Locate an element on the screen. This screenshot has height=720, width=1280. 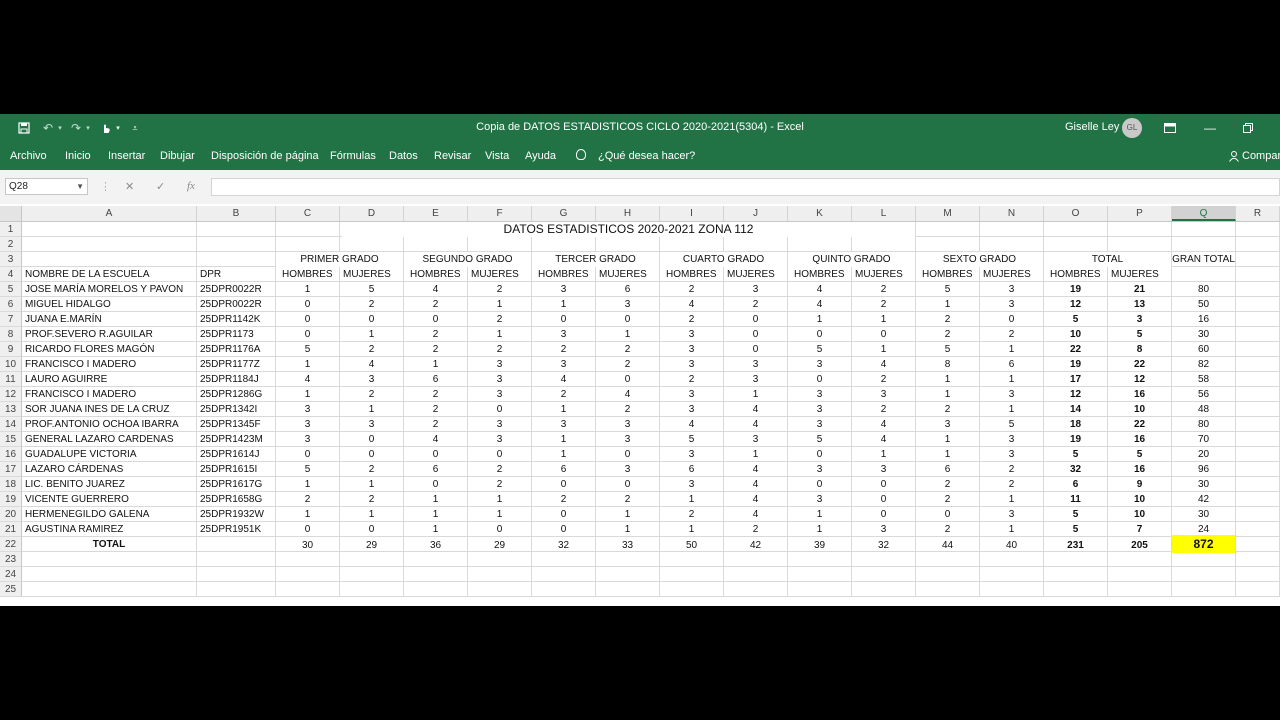
row-header-10: 10 is located at coordinates (11, 364).